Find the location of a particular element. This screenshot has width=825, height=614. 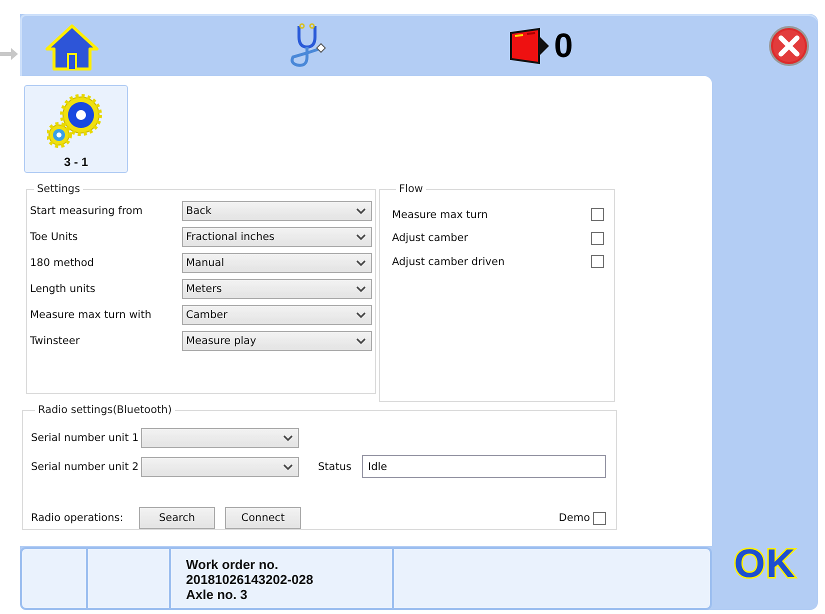

ok-button: OK is located at coordinates (765, 564).